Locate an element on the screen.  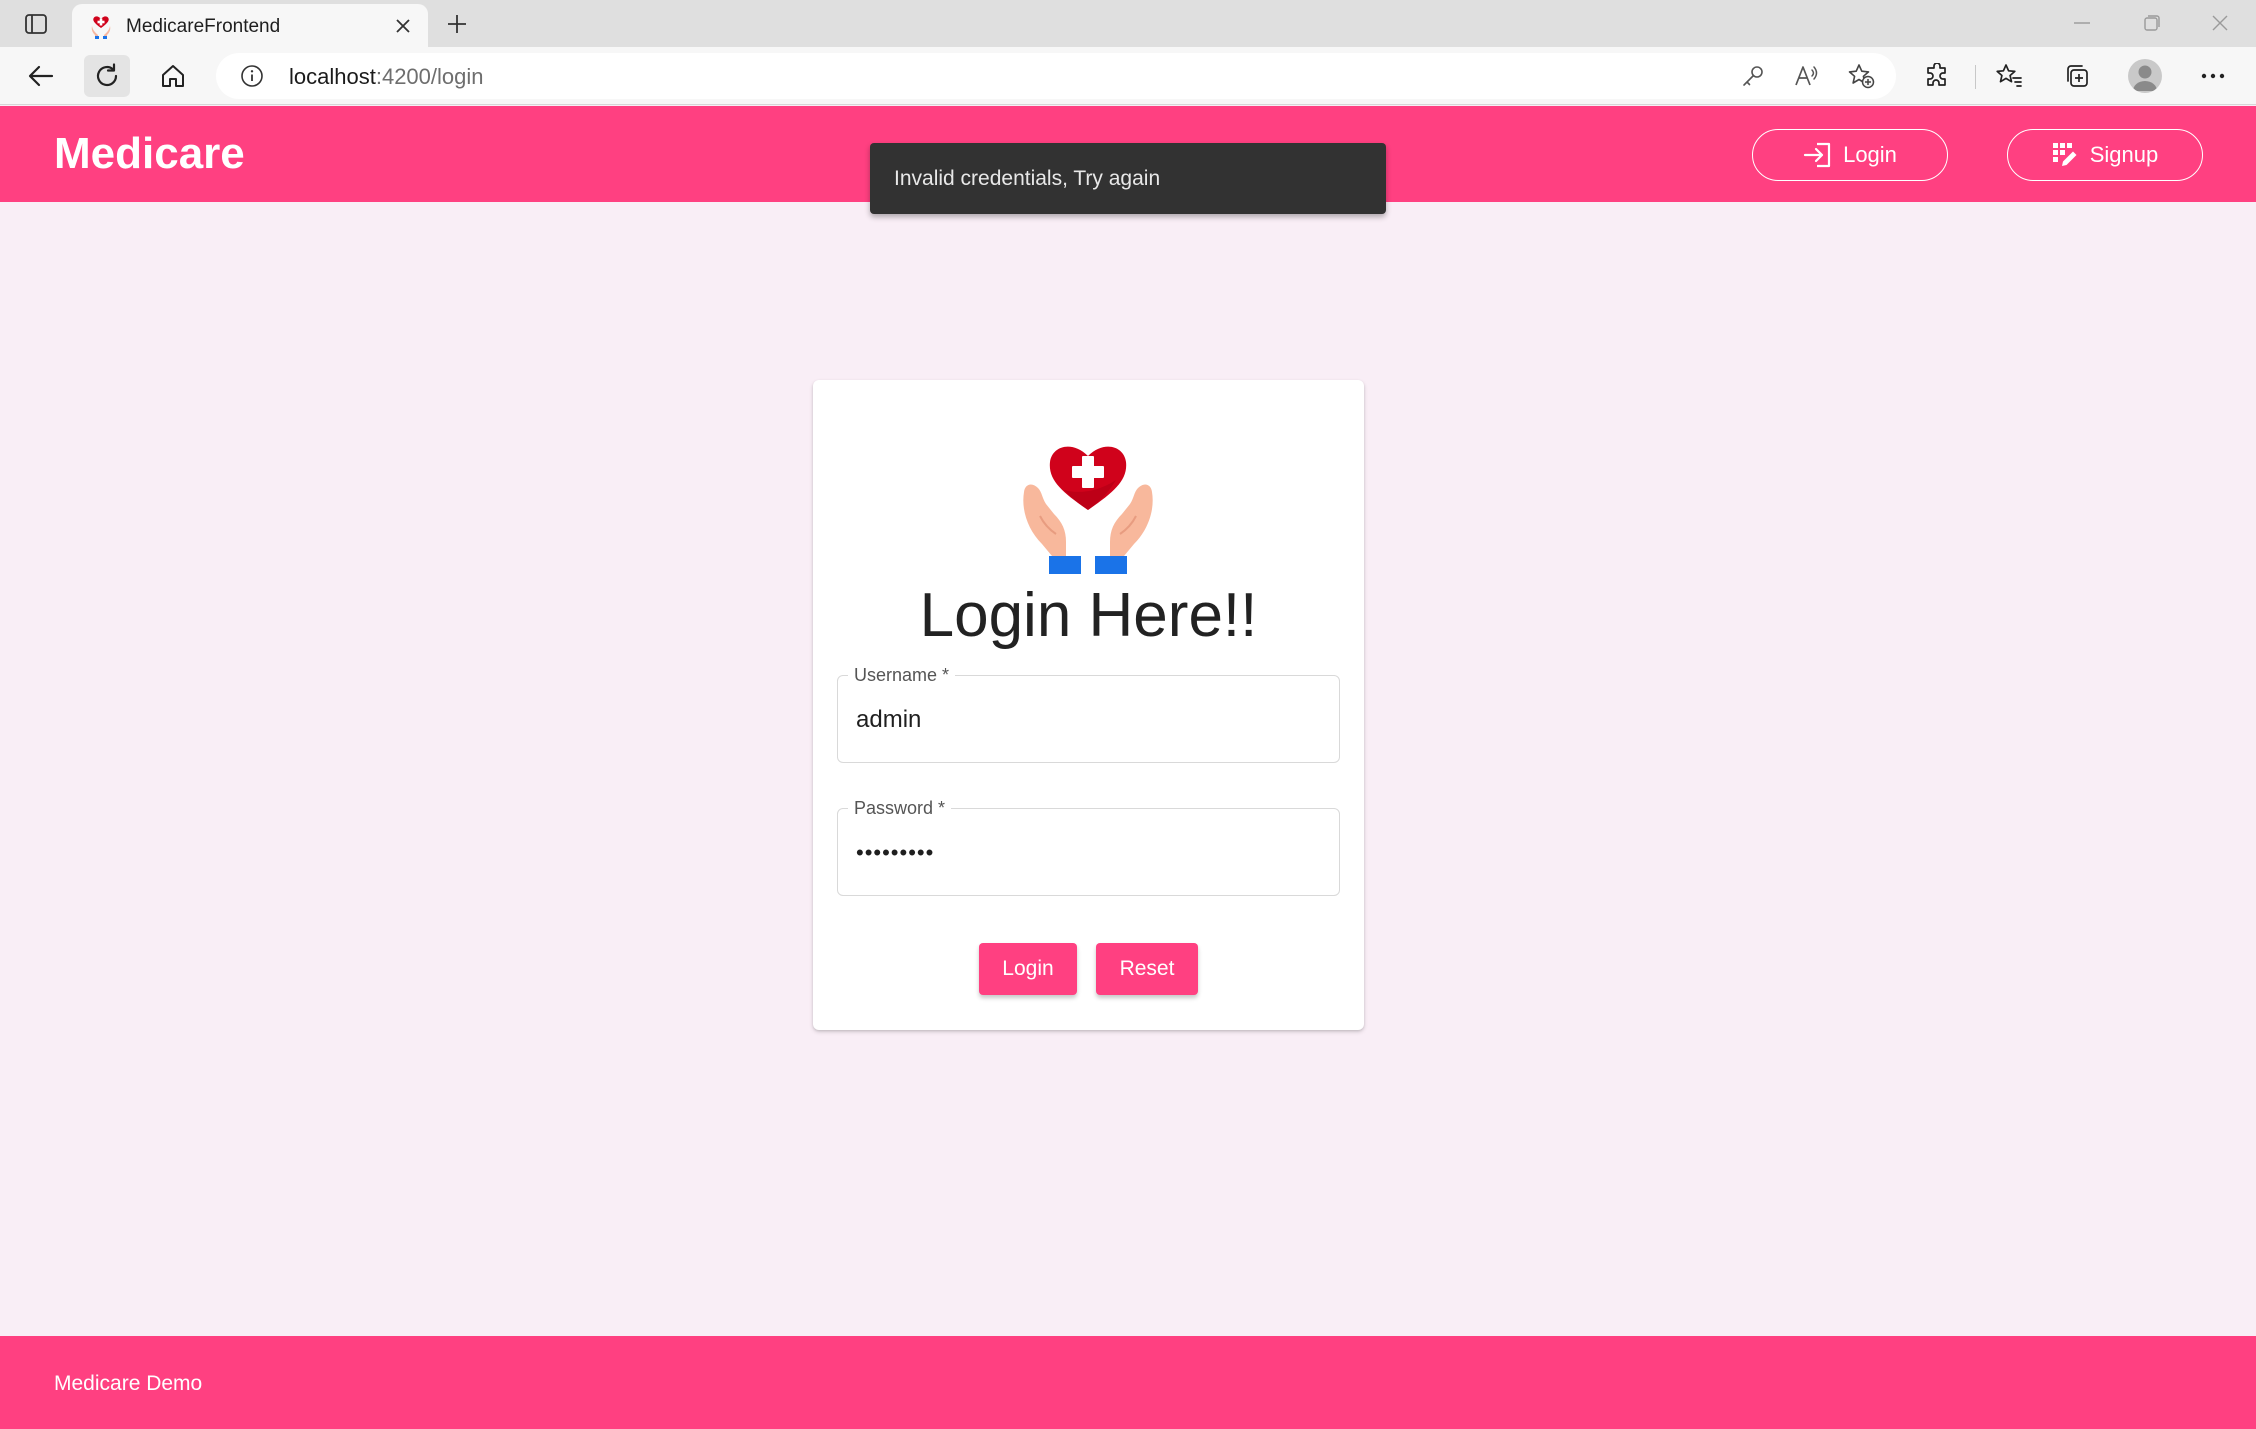
browser-toolbar: localhost:4200/login is located at coordinates (1128, 76).